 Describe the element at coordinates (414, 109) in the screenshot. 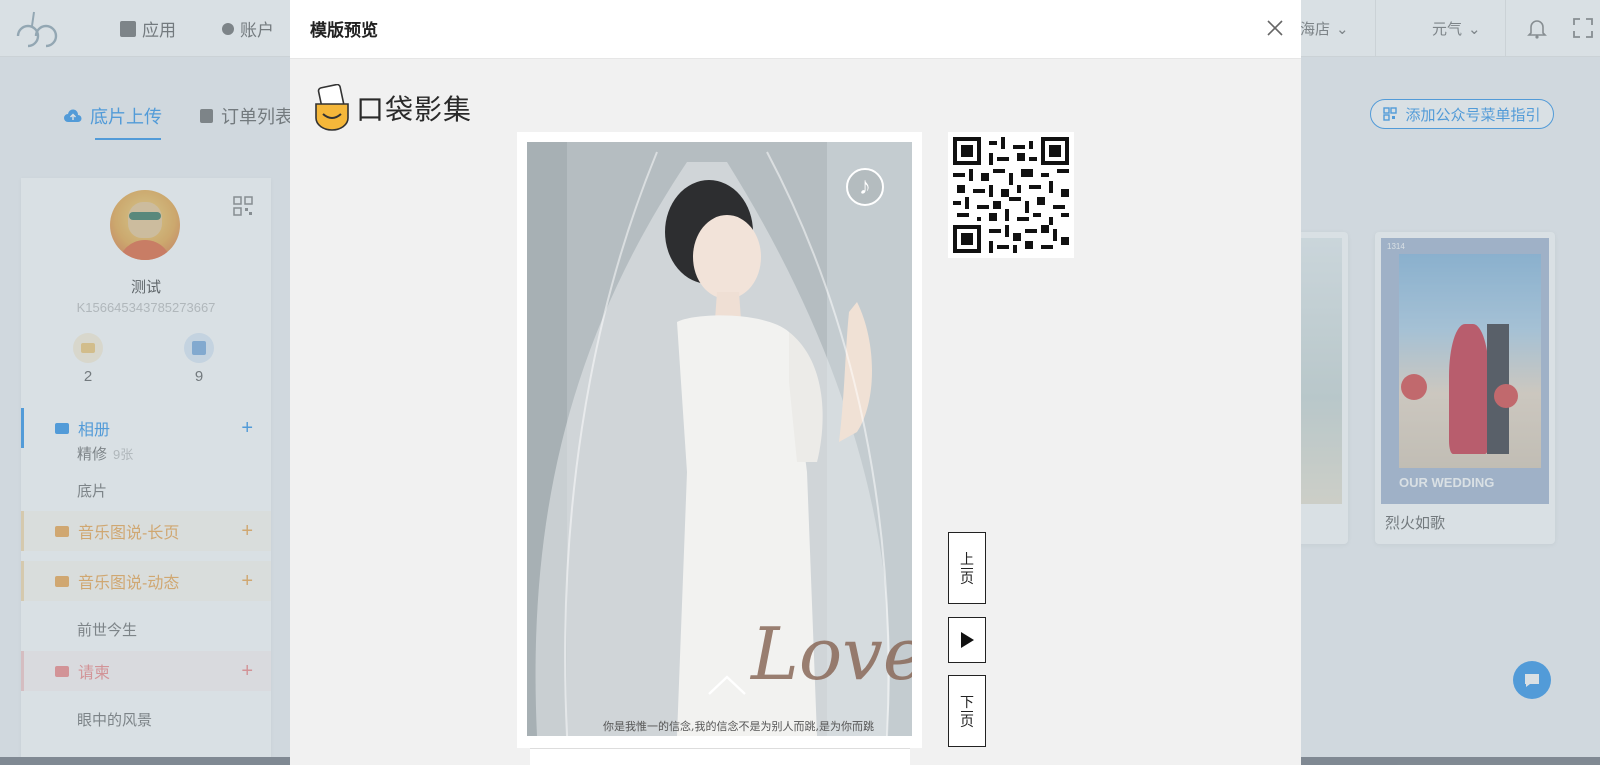

I see `brand-name: 口袋影集` at that location.